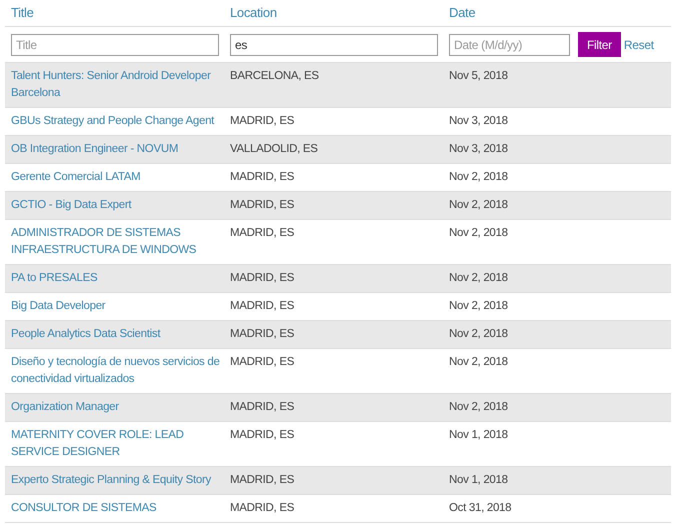 The height and width of the screenshot is (525, 676). I want to click on table-row: PA to PRESALES MADRID, ES Nov 2, 2018, so click(338, 279).